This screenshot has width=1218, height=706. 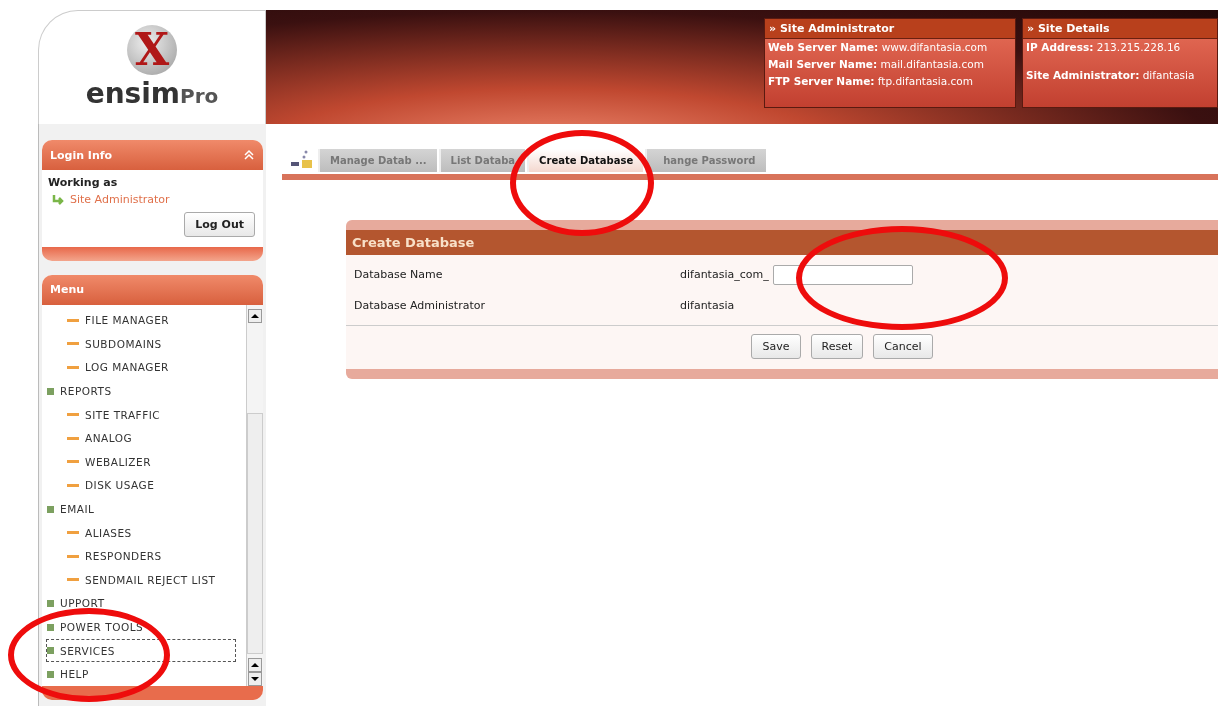 What do you see at coordinates (141, 344) in the screenshot?
I see `menu-item: SUBDOMAINS` at bounding box center [141, 344].